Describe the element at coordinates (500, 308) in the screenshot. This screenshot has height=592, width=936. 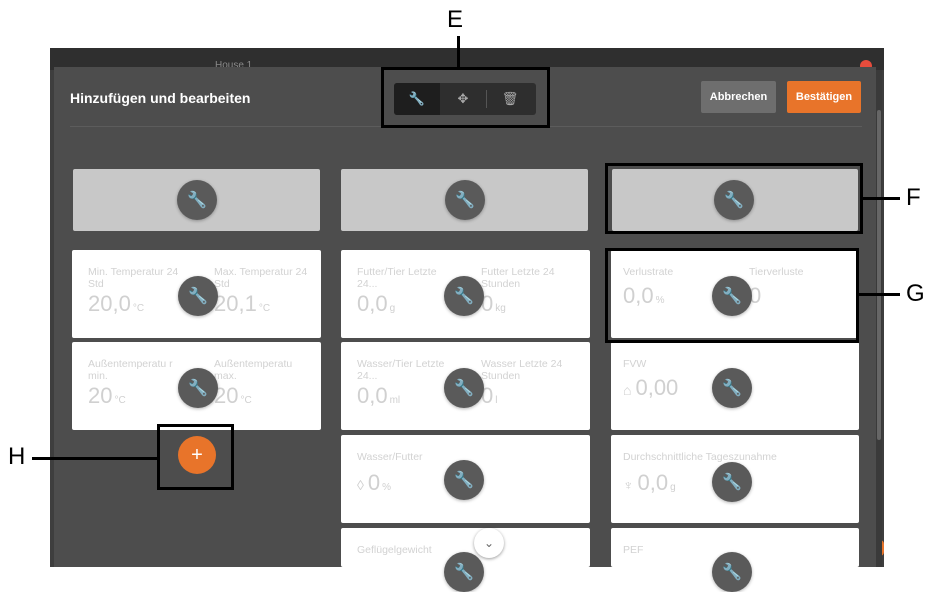
I see `unit-text: kg` at that location.